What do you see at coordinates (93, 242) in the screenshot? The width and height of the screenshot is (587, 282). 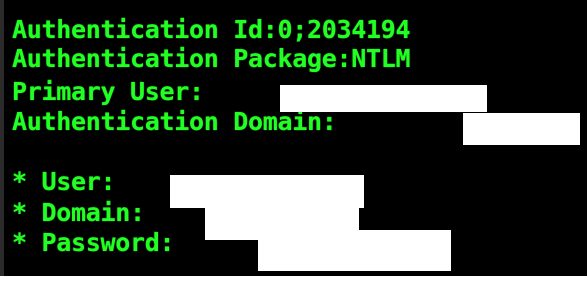 I see `password-line: * Password:` at bounding box center [93, 242].